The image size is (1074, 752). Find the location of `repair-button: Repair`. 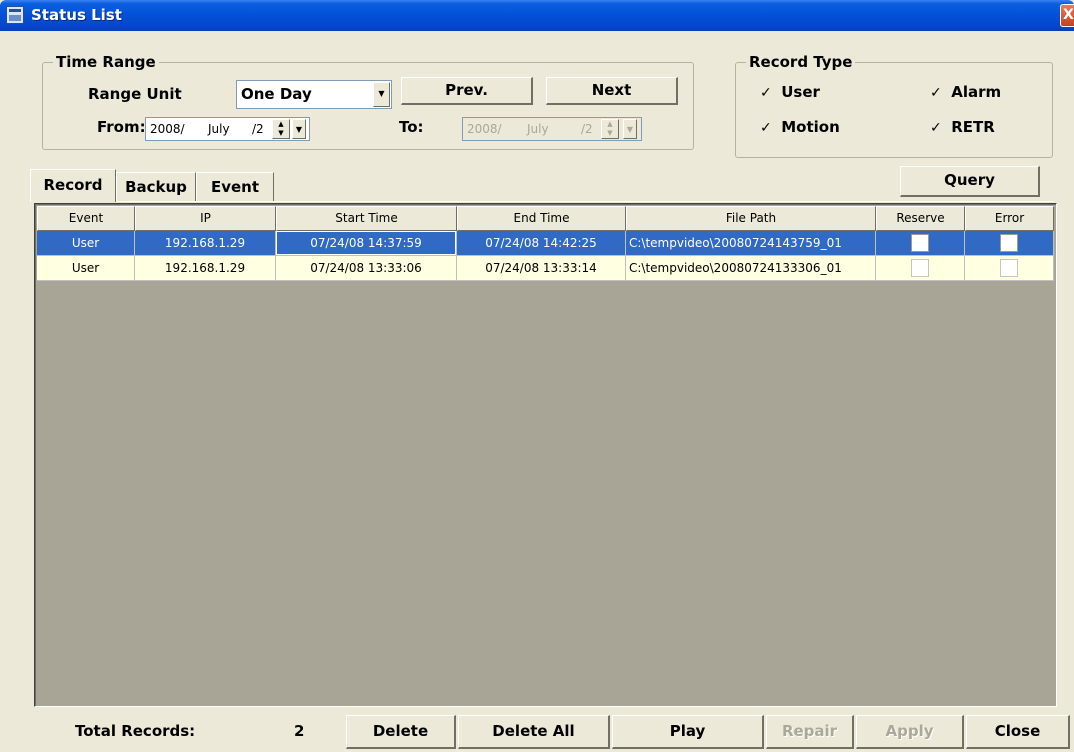

repair-button: Repair is located at coordinates (810, 732).